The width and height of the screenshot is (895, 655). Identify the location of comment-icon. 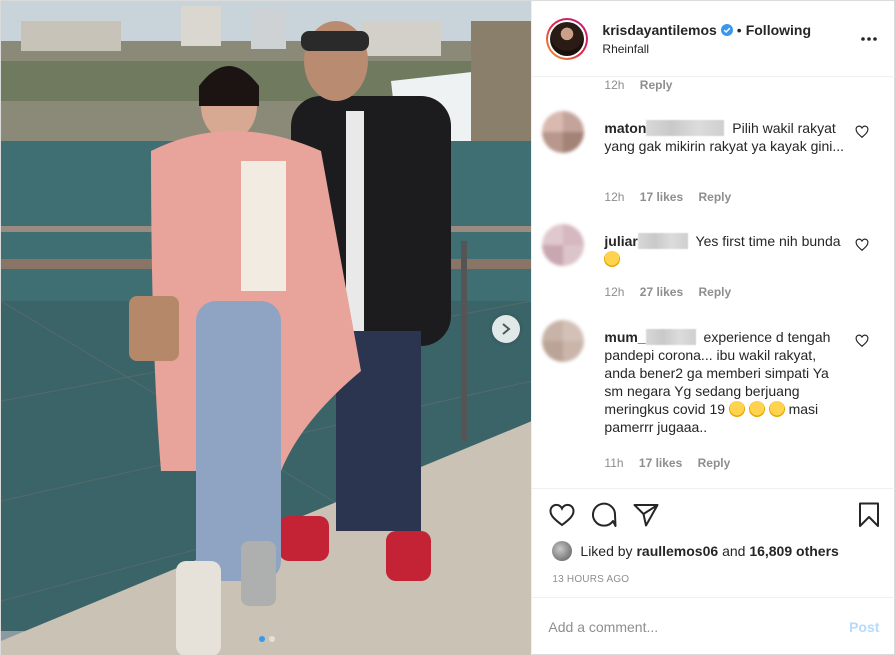
(604, 514).